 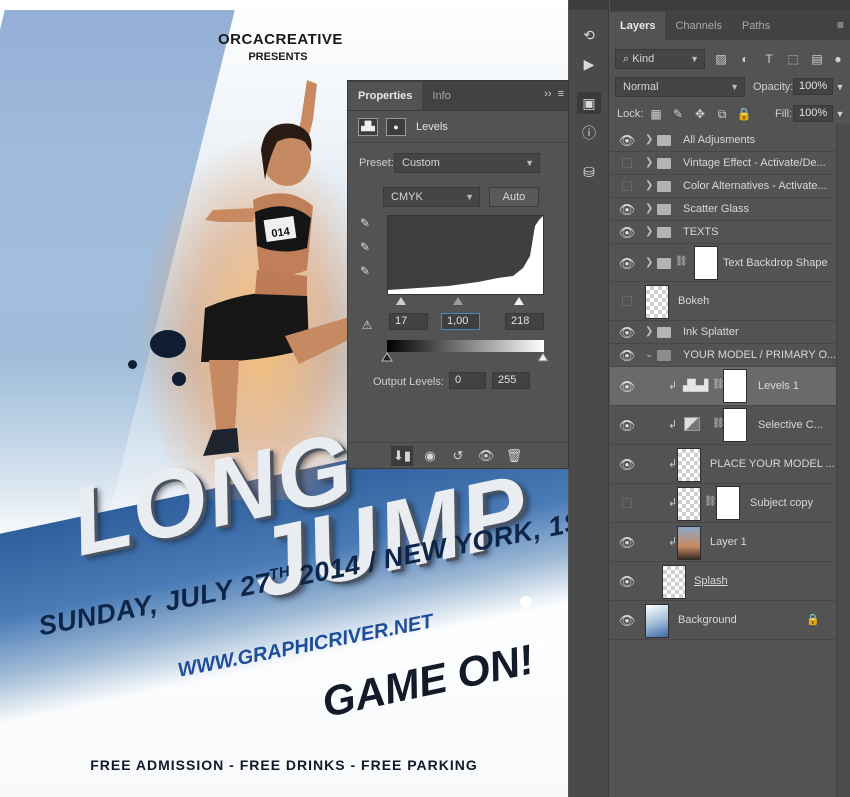 I want to click on clip-to-layer-icon: ⬇▮, so click(x=402, y=455).